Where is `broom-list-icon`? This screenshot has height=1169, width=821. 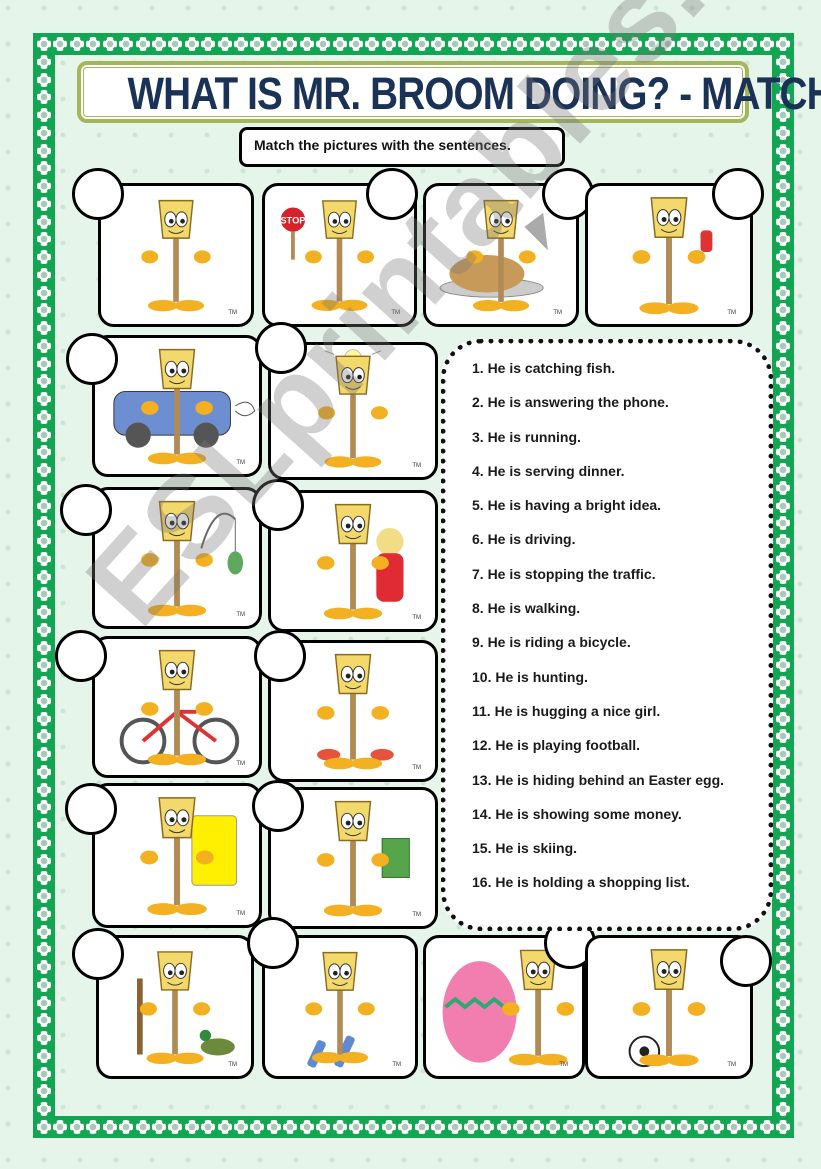
broom-list-icon is located at coordinates (189, 856).